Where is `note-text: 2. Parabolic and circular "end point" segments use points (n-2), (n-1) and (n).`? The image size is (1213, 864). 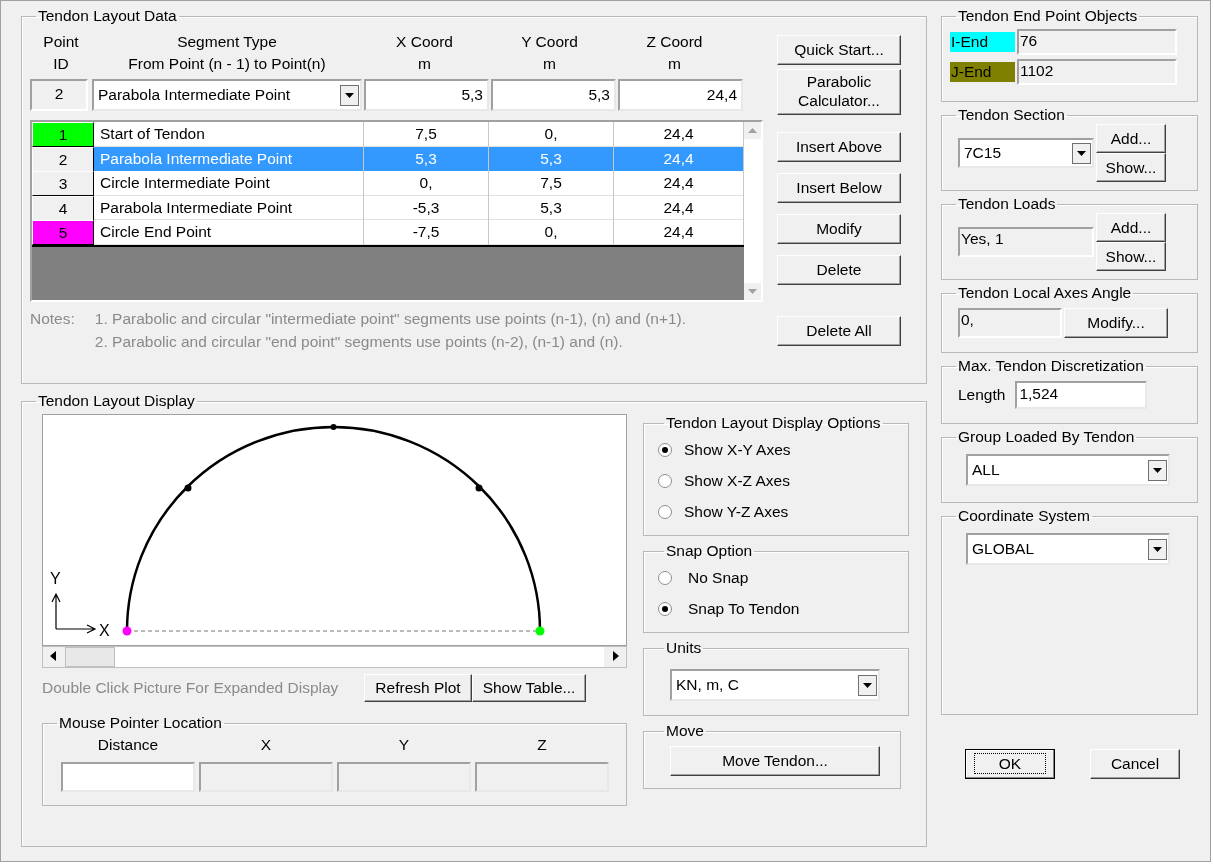
note-text: 2. Parabolic and circular "end point" segments use points (n-2), (n-1) and (n). is located at coordinates (359, 342).